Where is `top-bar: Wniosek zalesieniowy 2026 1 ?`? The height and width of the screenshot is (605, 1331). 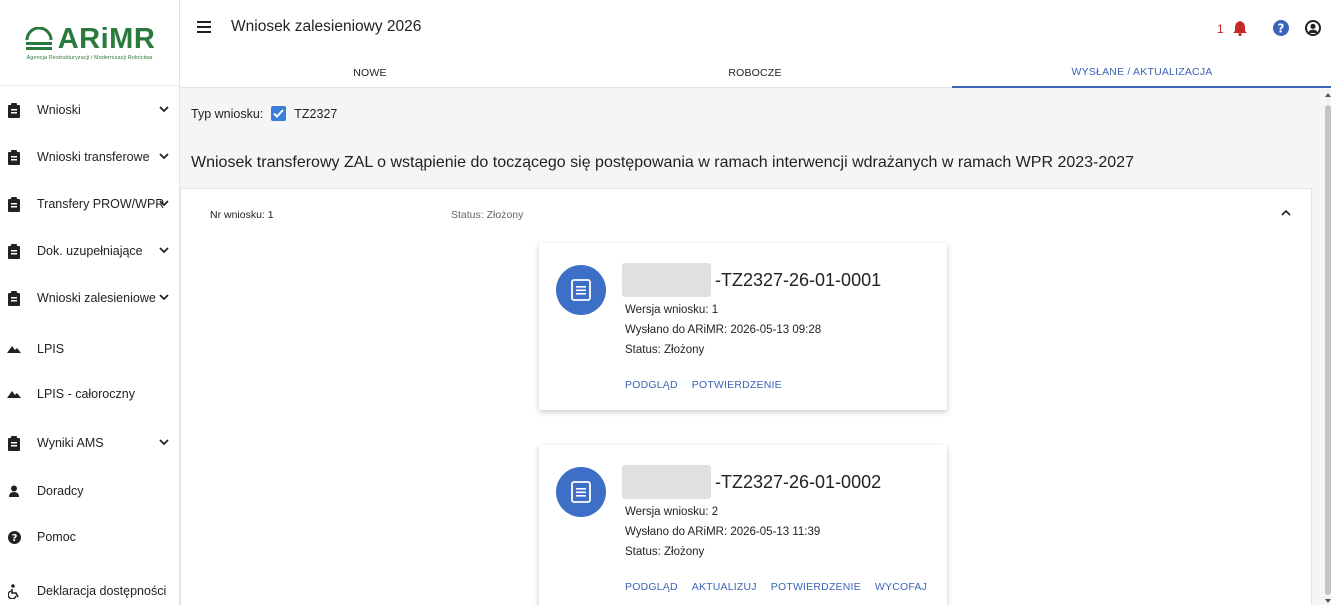 top-bar: Wniosek zalesieniowy 2026 1 ? is located at coordinates (755, 29).